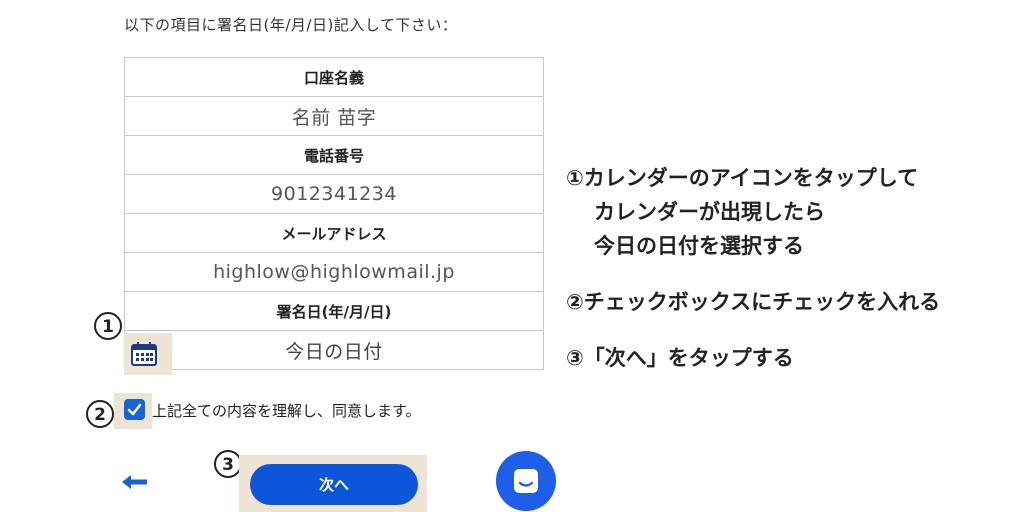 The image size is (1024, 512). What do you see at coordinates (753, 302) in the screenshot?
I see `step2-text: ②チェックボックスにチェックを入れる` at bounding box center [753, 302].